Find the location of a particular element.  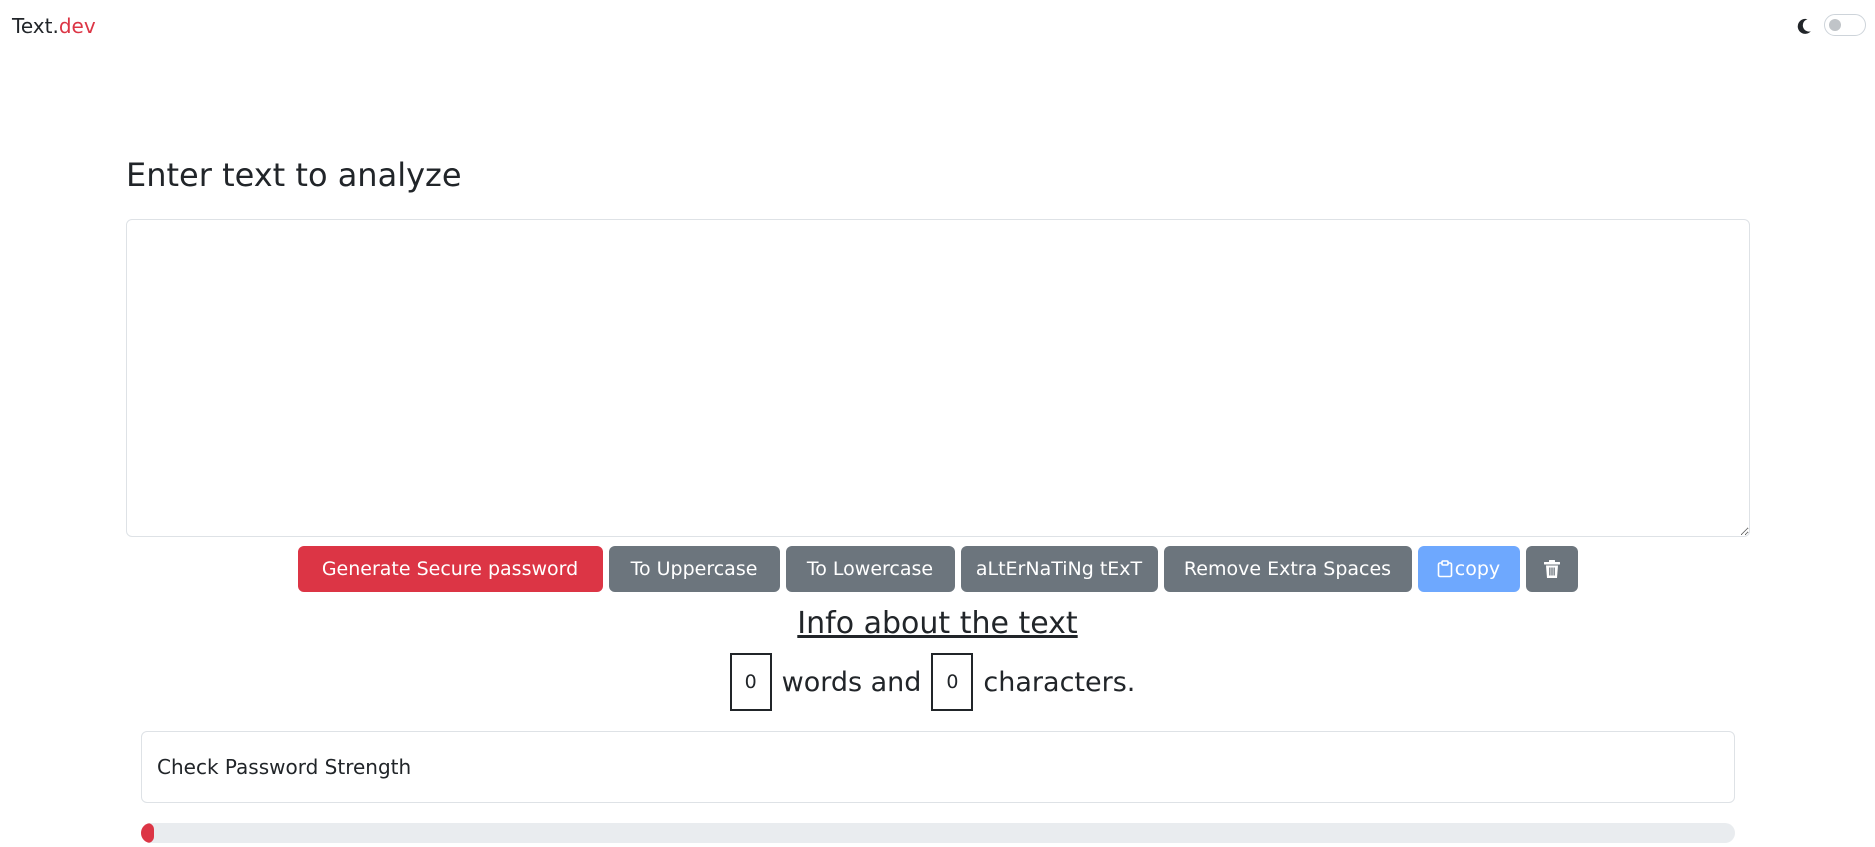

clipboard-icon is located at coordinates (1445, 569).